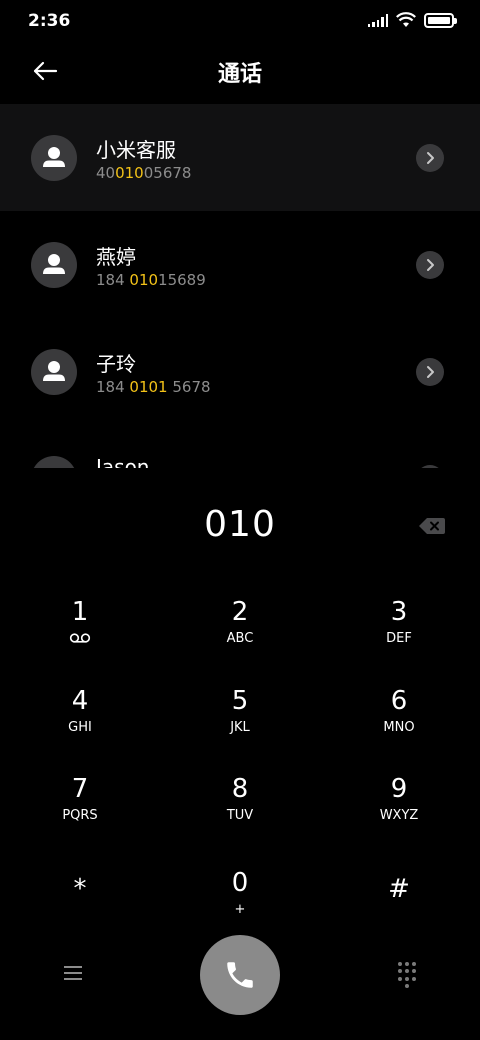 This screenshot has width=480, height=1040. Describe the element at coordinates (240, 701) in the screenshot. I see `key-digit: 5` at that location.